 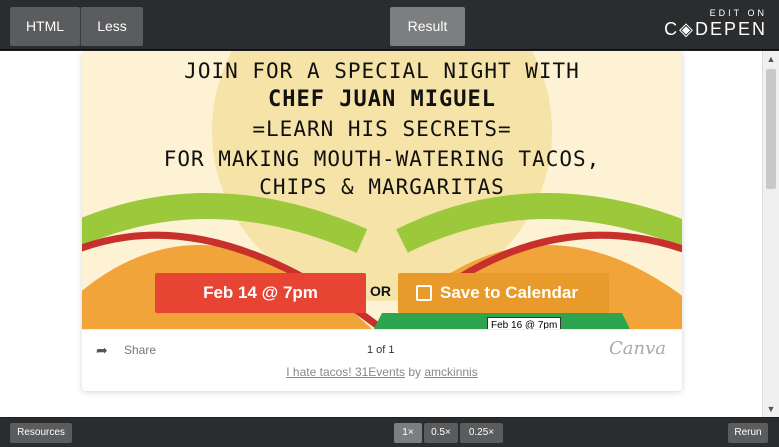 I want to click on tab-less: Less, so click(x=111, y=26).